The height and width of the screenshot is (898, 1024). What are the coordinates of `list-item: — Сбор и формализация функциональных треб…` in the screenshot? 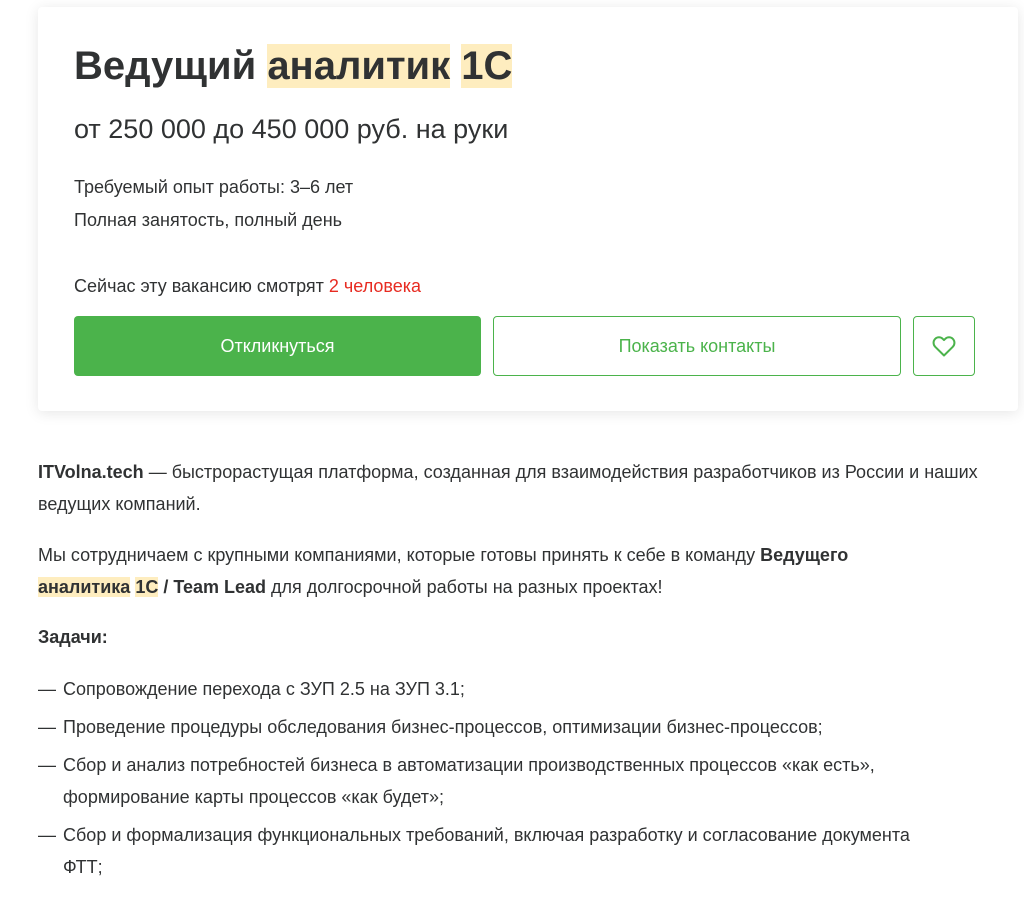 It's located at (531, 851).